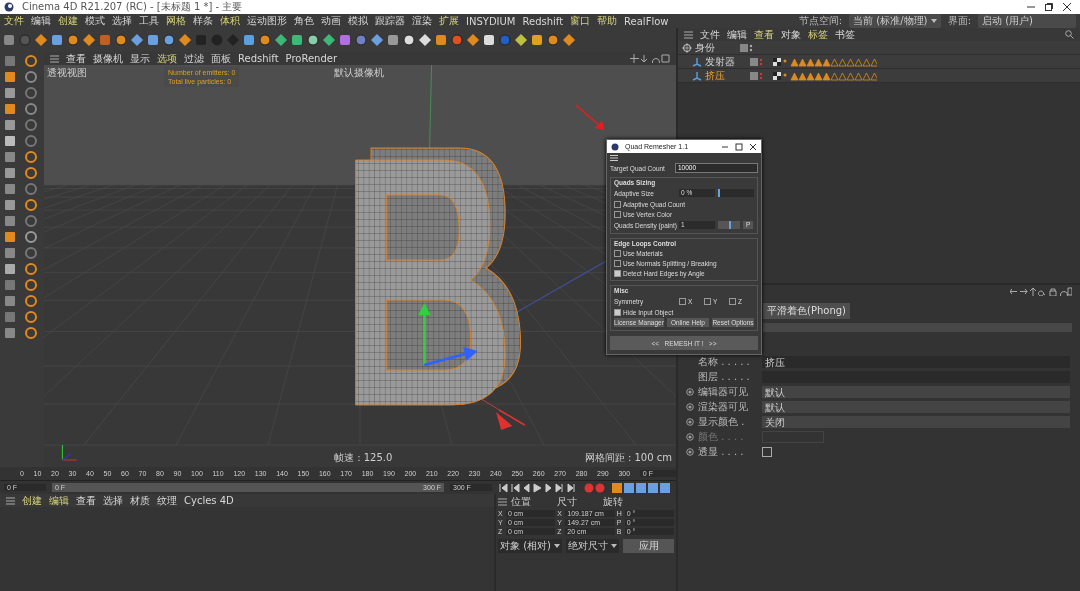 The width and height of the screenshot is (1080, 591). What do you see at coordinates (607, 21) in the screenshot?
I see `menu-item: 帮助` at bounding box center [607, 21].